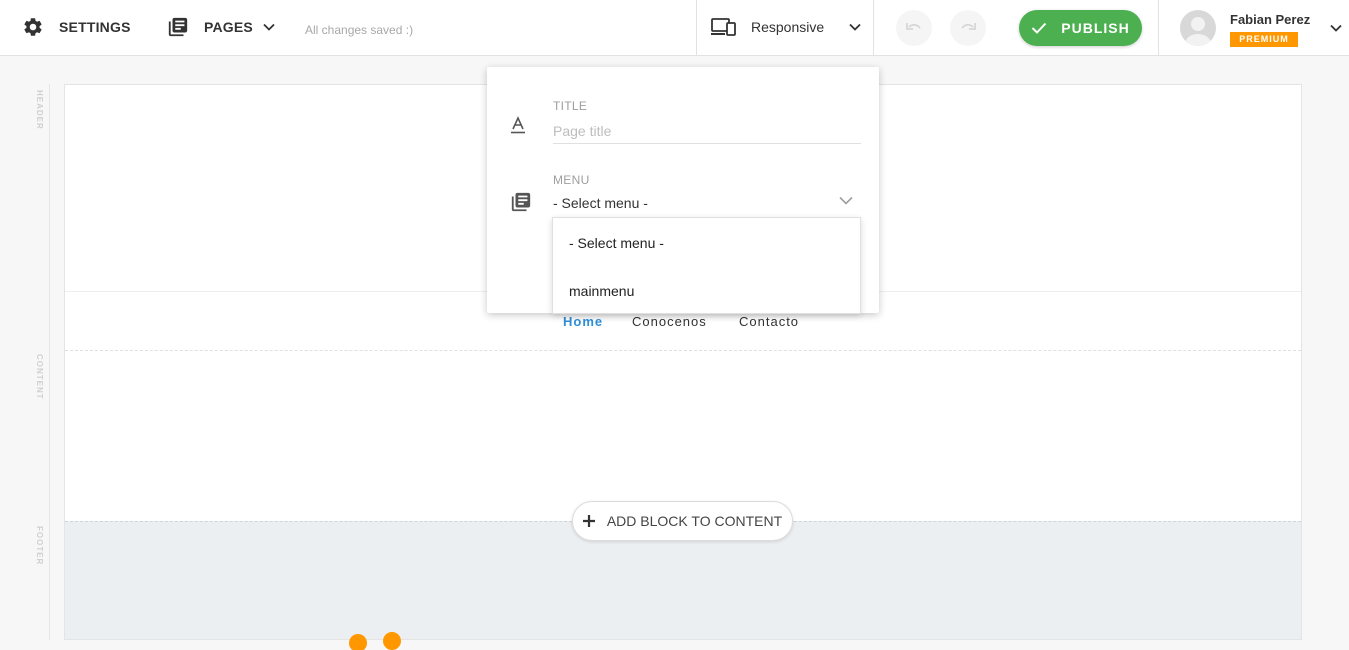 The image size is (1349, 650). Describe the element at coordinates (669, 321) in the screenshot. I see `nav-link-conocenos: Conocenos` at that location.